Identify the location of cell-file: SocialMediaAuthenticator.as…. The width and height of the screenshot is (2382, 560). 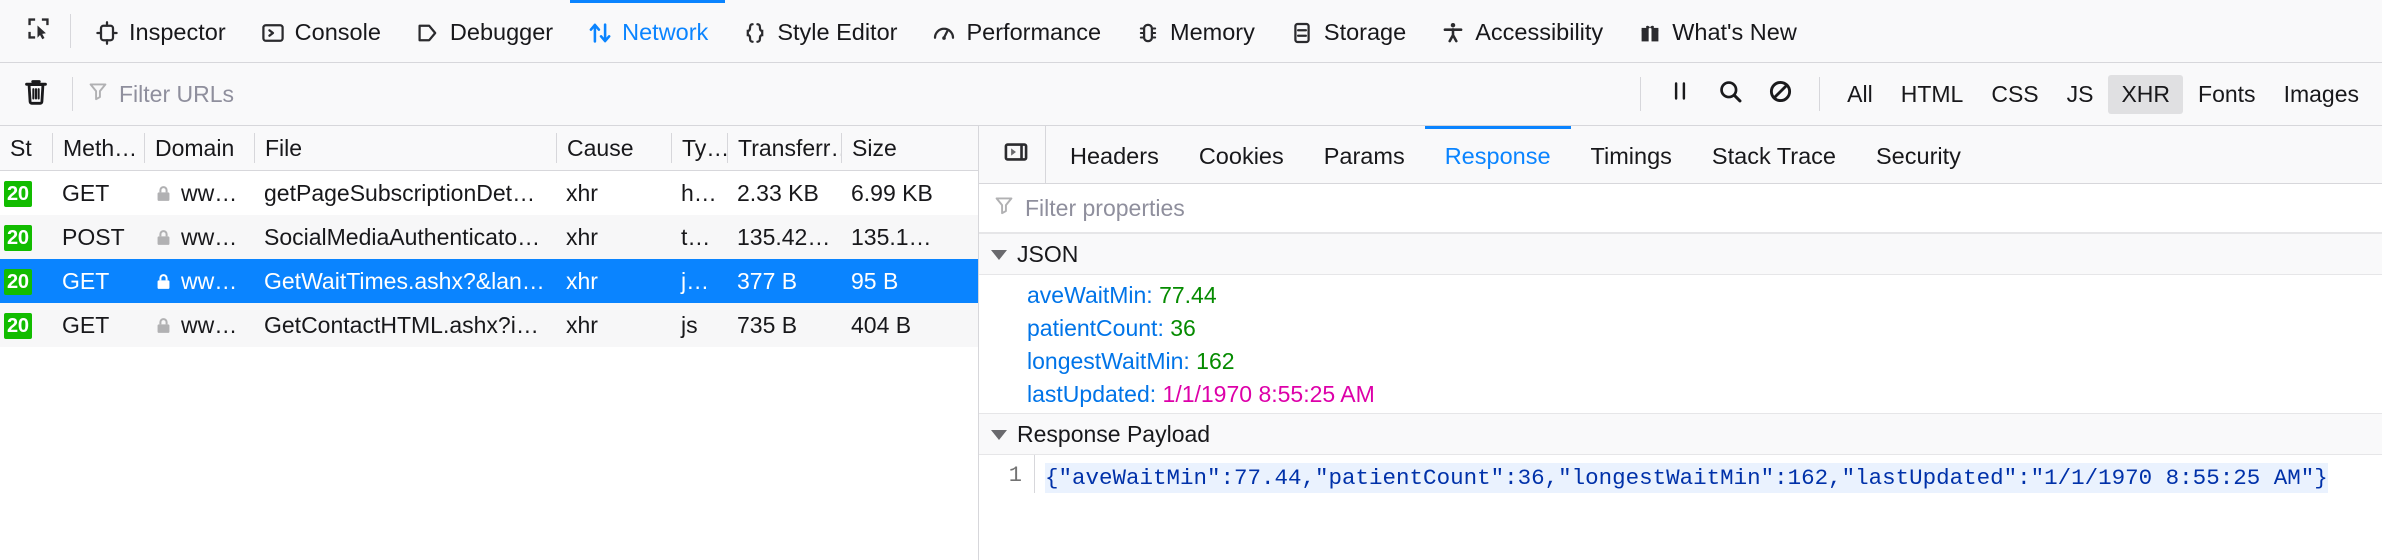
(410, 236).